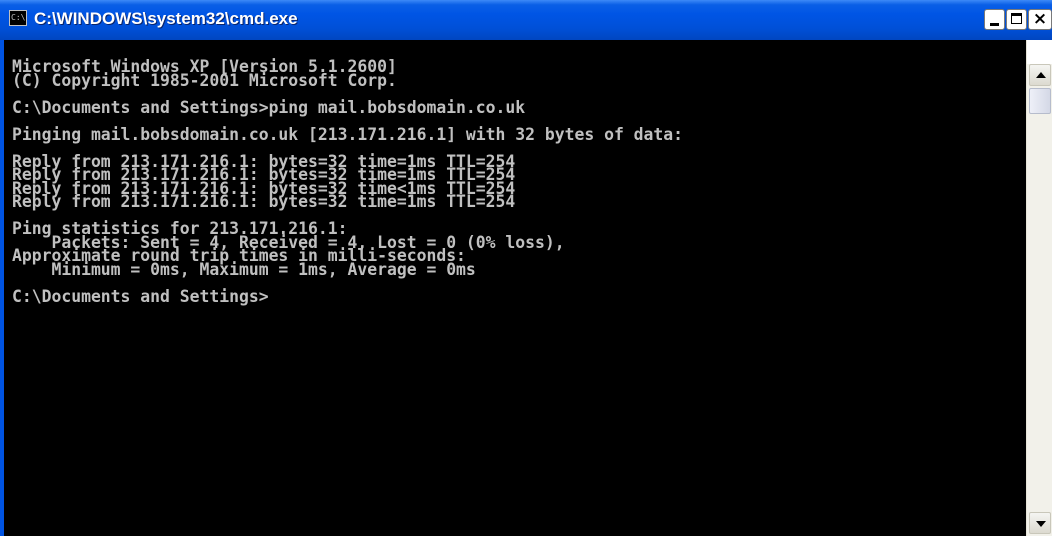 The width and height of the screenshot is (1052, 536). What do you see at coordinates (140, 296) in the screenshot?
I see `console-line: C:\Documents and Settings>` at bounding box center [140, 296].